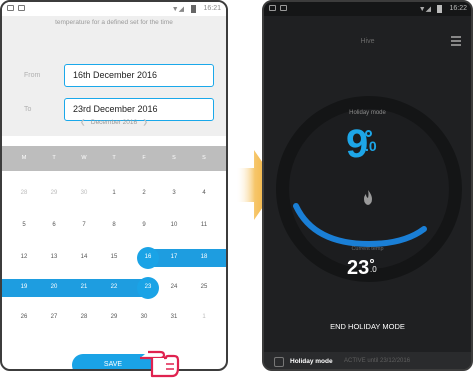 This screenshot has width=473, height=380. Describe the element at coordinates (54, 317) in the screenshot. I see `calendar-day: 27` at that location.